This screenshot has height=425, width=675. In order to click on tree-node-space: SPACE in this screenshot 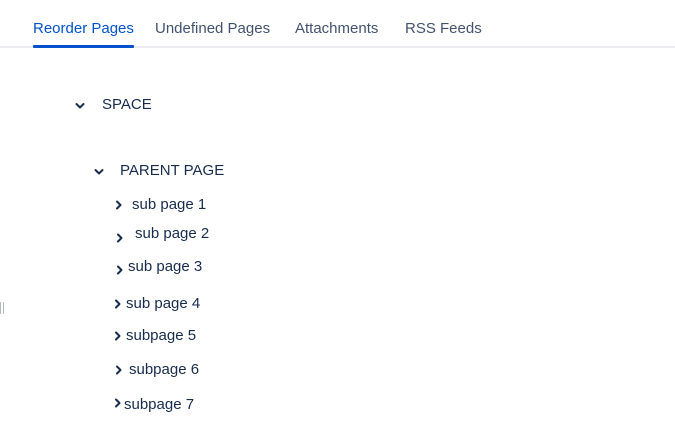, I will do `click(134, 106)`.